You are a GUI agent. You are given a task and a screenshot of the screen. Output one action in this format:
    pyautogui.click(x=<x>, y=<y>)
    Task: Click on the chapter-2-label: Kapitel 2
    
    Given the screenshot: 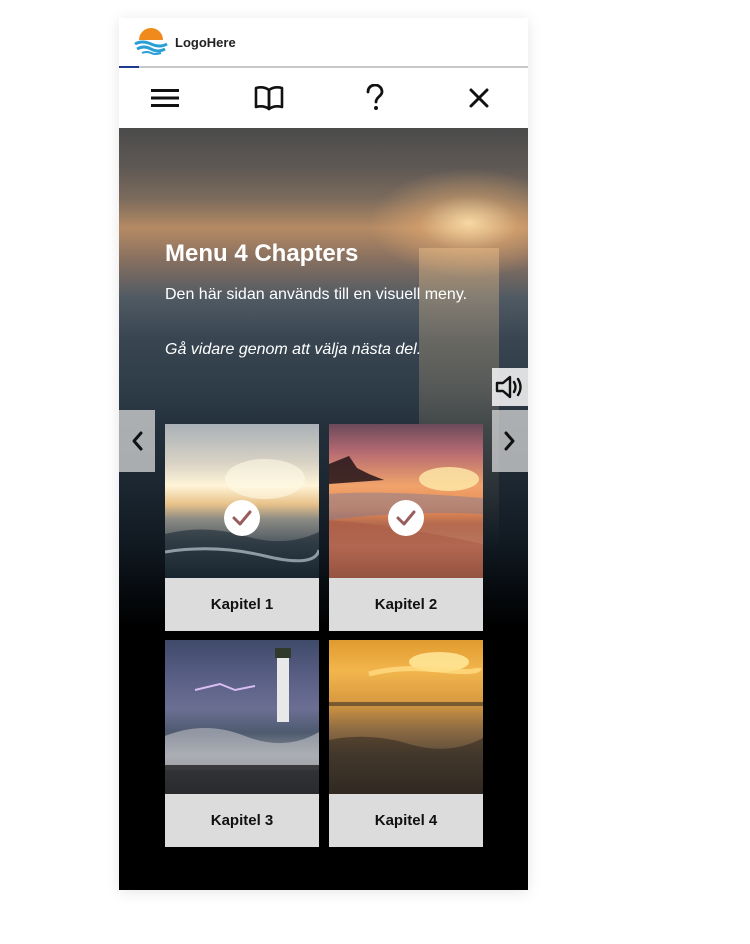 What is the action you would take?
    pyautogui.click(x=406, y=604)
    